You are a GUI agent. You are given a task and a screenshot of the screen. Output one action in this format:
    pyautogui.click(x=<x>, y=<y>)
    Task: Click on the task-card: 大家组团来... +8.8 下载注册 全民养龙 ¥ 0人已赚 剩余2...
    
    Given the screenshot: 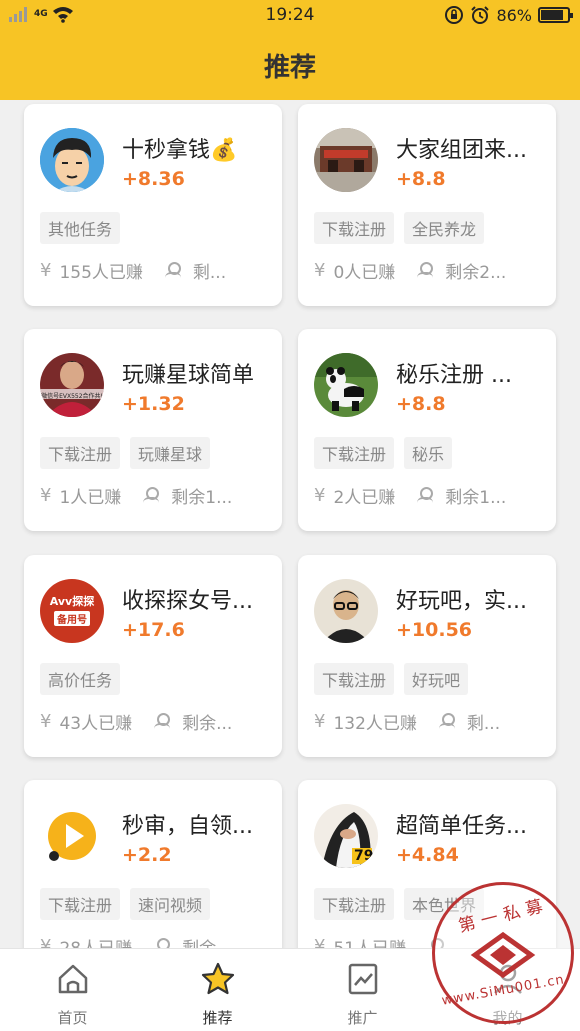 What is the action you would take?
    pyautogui.click(x=427, y=205)
    